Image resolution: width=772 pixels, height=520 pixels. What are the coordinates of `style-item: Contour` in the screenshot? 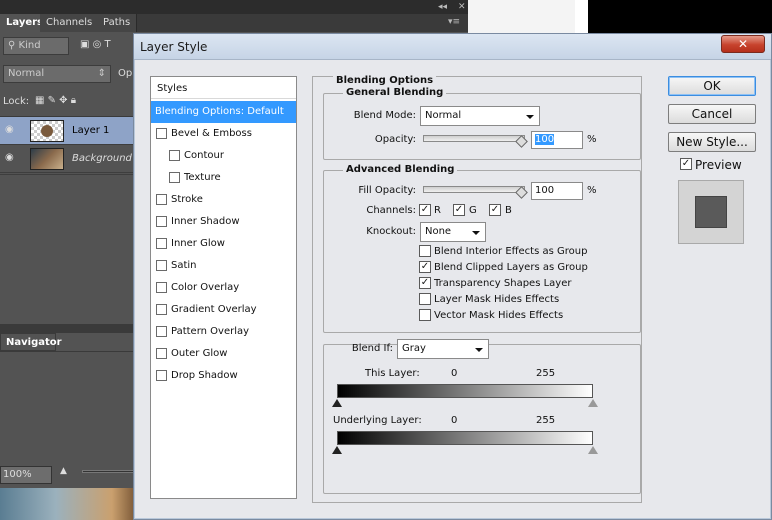 It's located at (223, 156).